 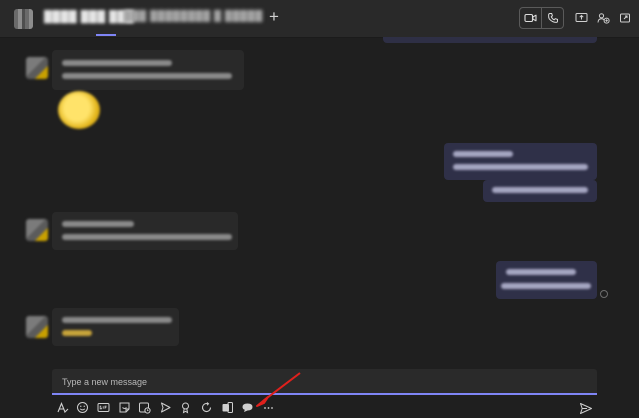 I want to click on emoji-button, so click(x=83, y=407).